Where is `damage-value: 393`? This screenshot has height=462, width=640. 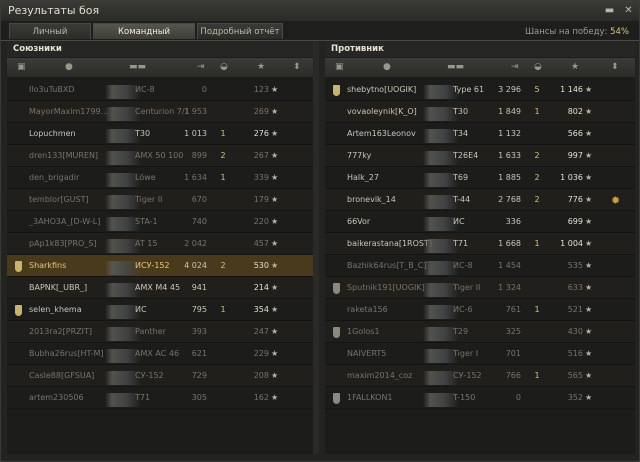
damage-value: 393 is located at coordinates (199, 331).